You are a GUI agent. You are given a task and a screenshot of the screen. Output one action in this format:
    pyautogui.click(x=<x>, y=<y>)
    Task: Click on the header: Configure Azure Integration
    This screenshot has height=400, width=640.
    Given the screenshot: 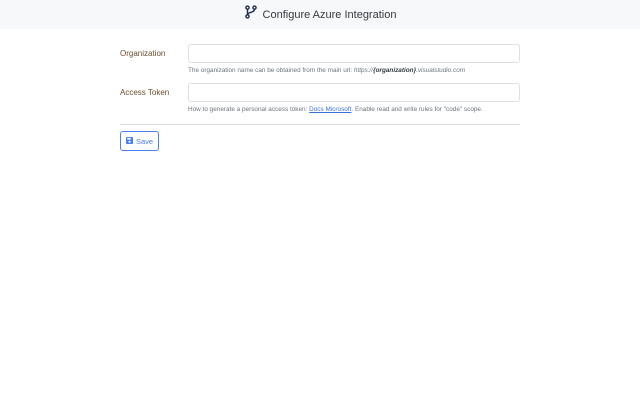 What is the action you would take?
    pyautogui.click(x=320, y=14)
    